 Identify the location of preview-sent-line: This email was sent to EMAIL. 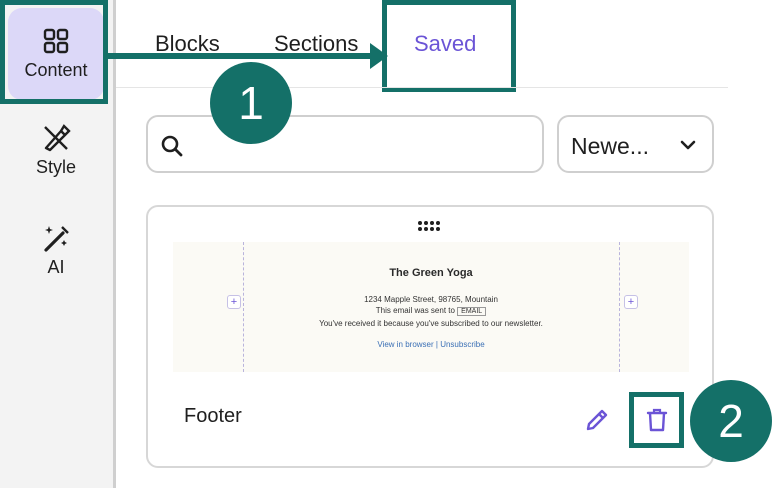
(431, 311).